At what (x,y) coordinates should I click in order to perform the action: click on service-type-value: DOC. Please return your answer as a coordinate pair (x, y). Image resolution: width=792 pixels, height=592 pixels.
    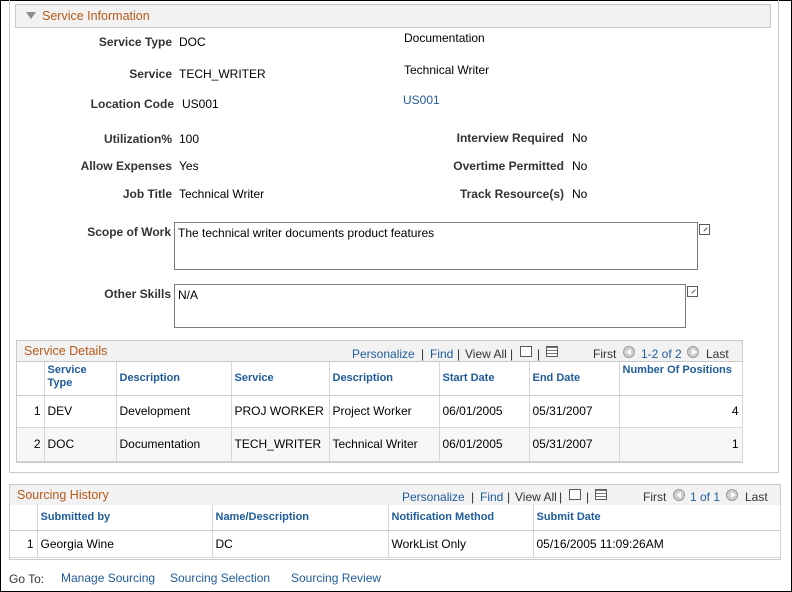
    Looking at the image, I should click on (192, 42).